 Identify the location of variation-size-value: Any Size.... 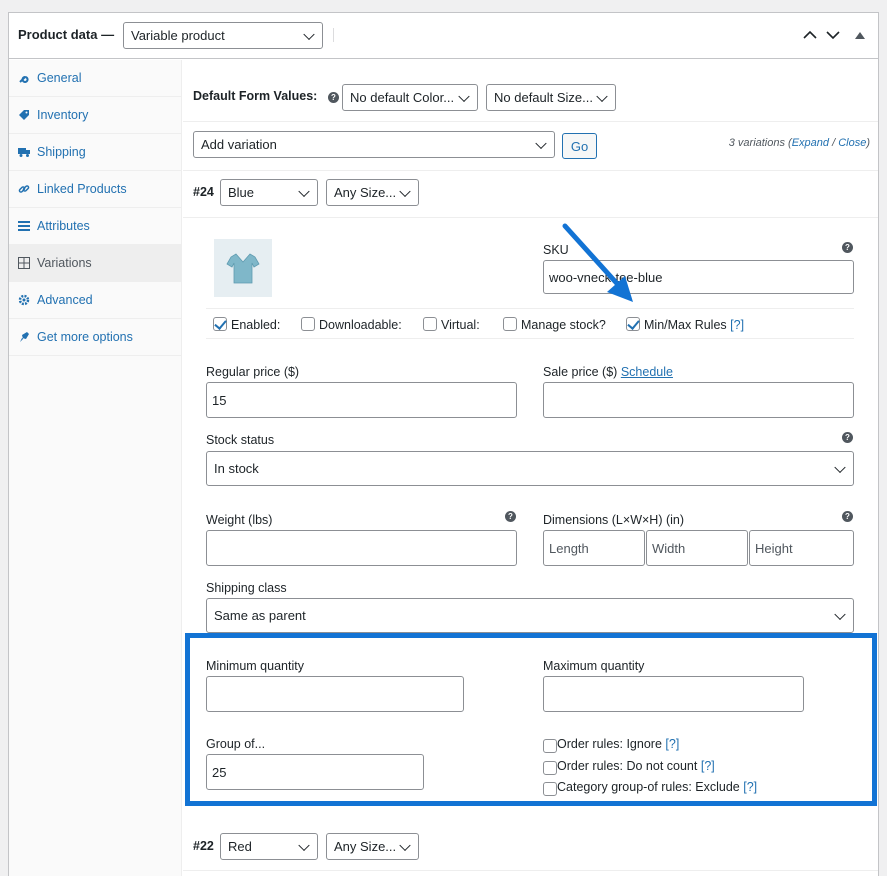
(365, 192).